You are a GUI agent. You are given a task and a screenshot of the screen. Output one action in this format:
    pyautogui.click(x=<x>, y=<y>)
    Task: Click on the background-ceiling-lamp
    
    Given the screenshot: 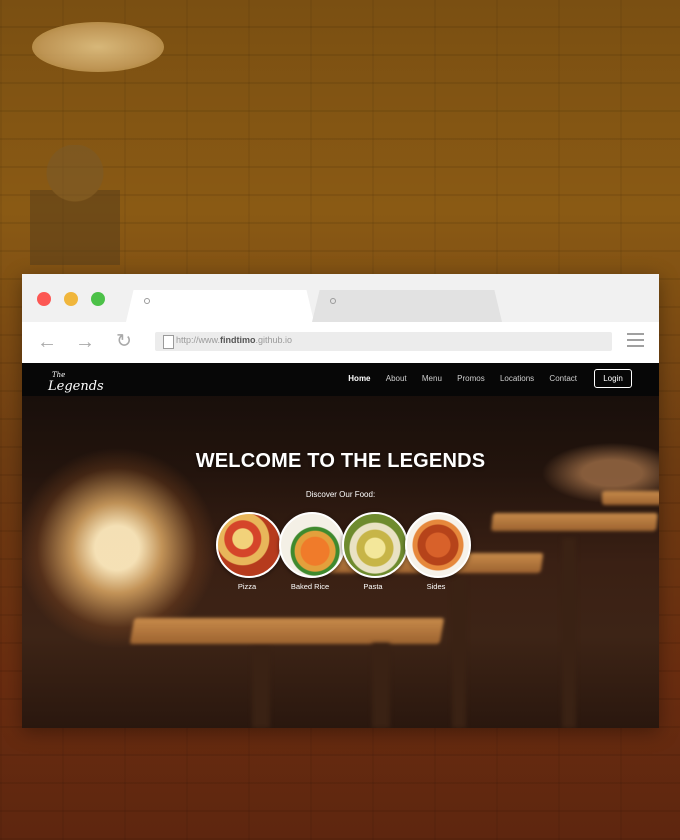 What is the action you would take?
    pyautogui.click(x=98, y=47)
    